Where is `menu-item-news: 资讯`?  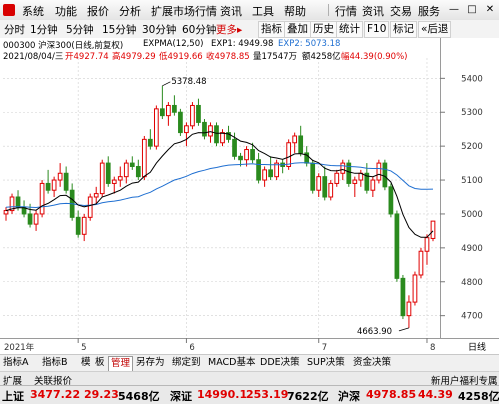
menu-item-news: 资讯 is located at coordinates (231, 11).